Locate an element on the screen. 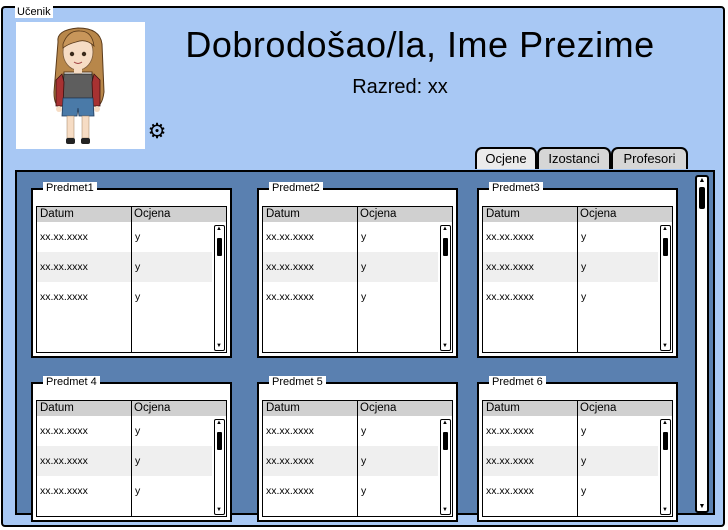 This screenshot has width=728, height=530. welcome-heading: Dobrodošao/la, Ime Prezime is located at coordinates (420, 44).